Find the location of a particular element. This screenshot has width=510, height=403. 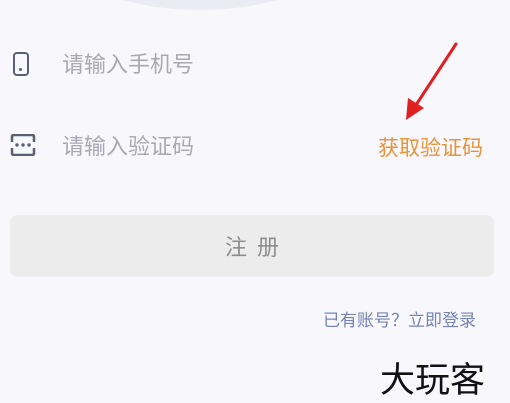

verification-code-icon is located at coordinates (23, 145).